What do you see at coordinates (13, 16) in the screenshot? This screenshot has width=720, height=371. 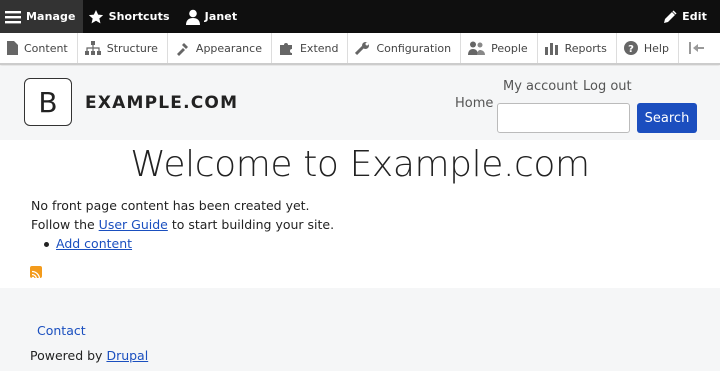 I see `hamburger-icon` at bounding box center [13, 16].